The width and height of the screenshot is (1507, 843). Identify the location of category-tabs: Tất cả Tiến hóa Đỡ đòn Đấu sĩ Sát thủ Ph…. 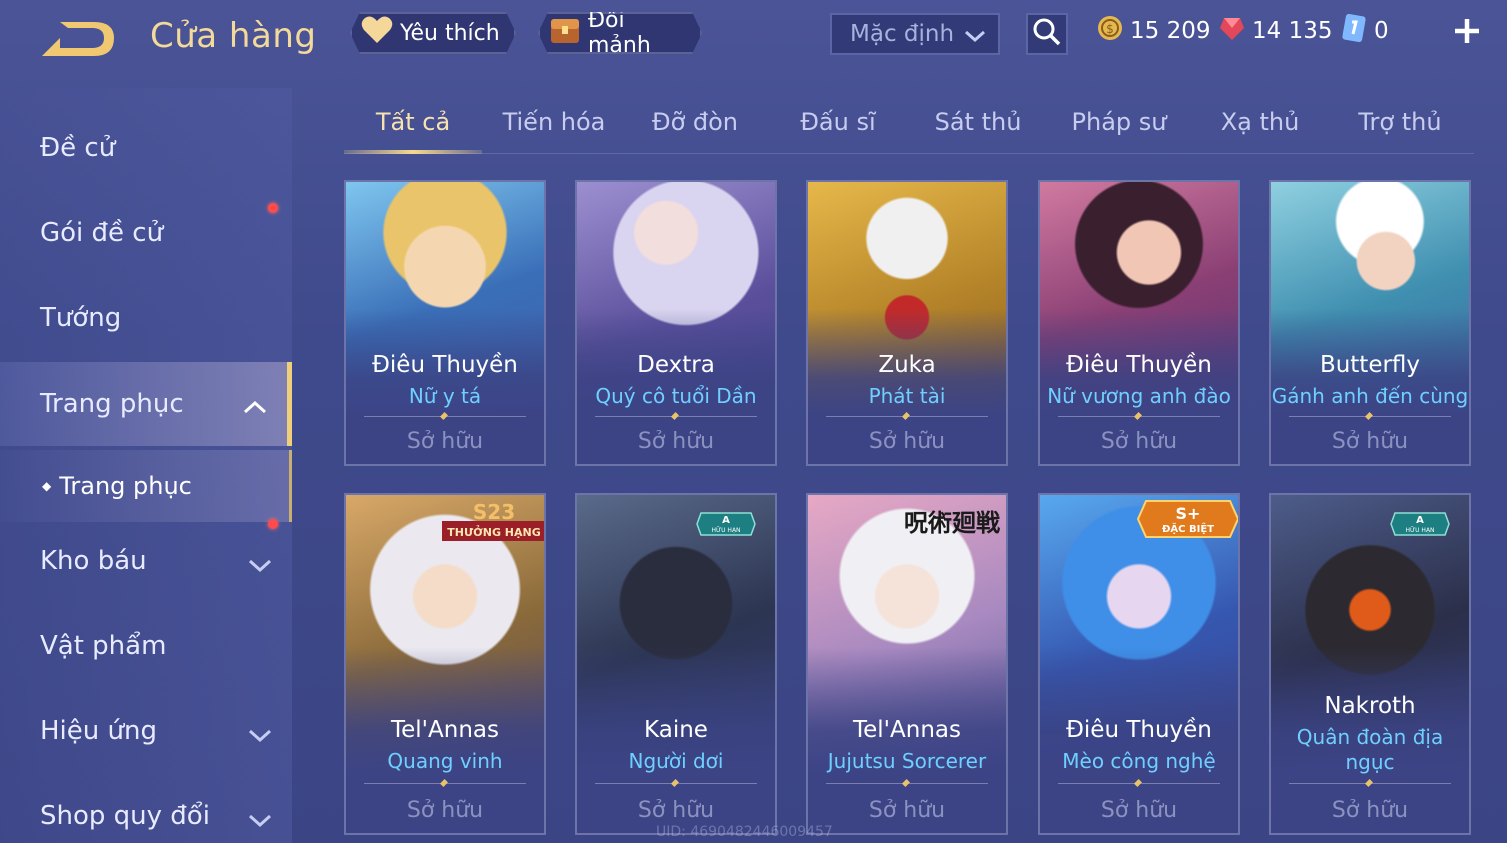
(909, 125).